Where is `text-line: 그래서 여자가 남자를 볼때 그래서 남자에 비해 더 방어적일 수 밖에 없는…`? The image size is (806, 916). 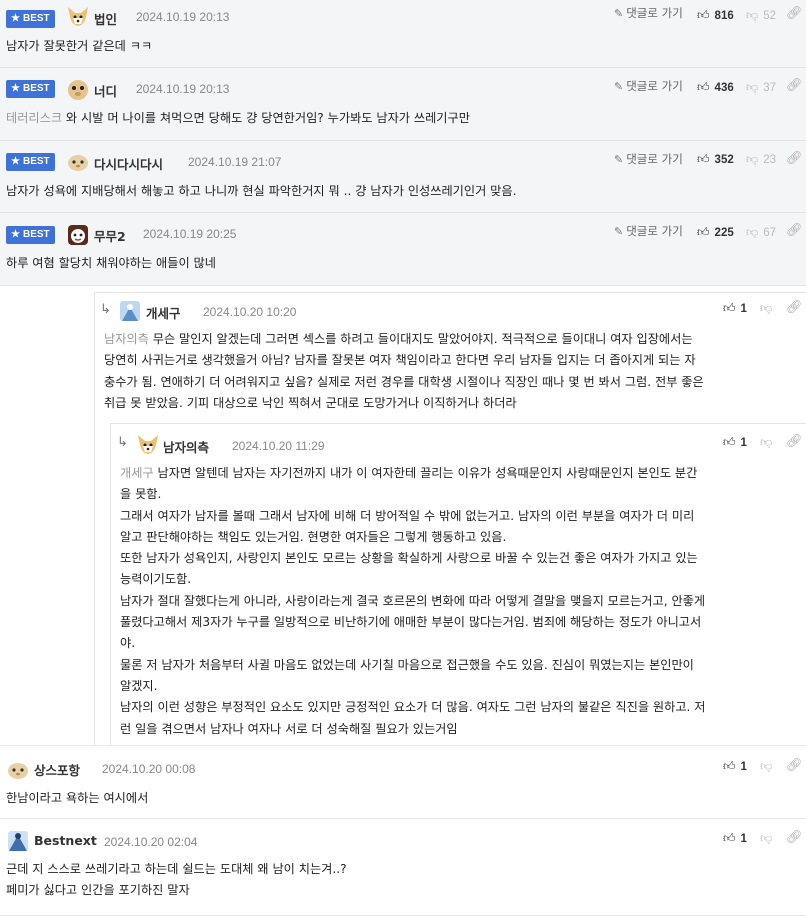
text-line: 그래서 여자가 남자를 볼때 그래서 남자에 비해 더 방어적일 수 밖에 없는… is located at coordinates (407, 515).